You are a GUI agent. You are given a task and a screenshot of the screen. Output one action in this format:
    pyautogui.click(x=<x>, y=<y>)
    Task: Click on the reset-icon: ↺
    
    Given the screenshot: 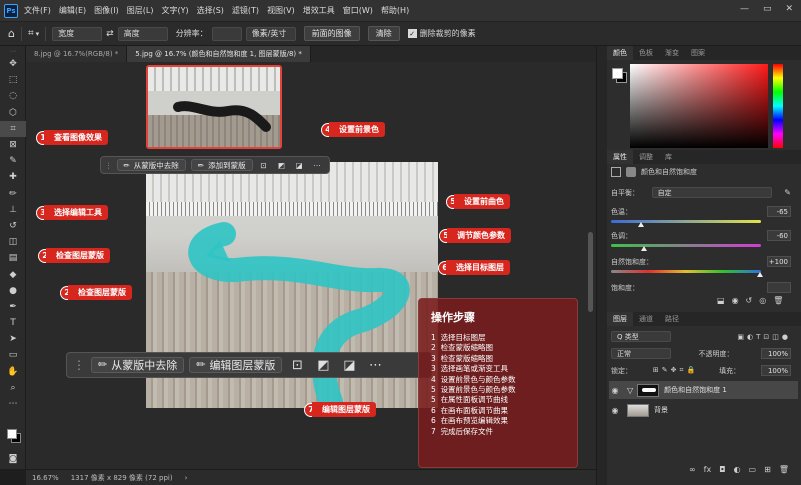 What is the action you would take?
    pyautogui.click(x=749, y=300)
    